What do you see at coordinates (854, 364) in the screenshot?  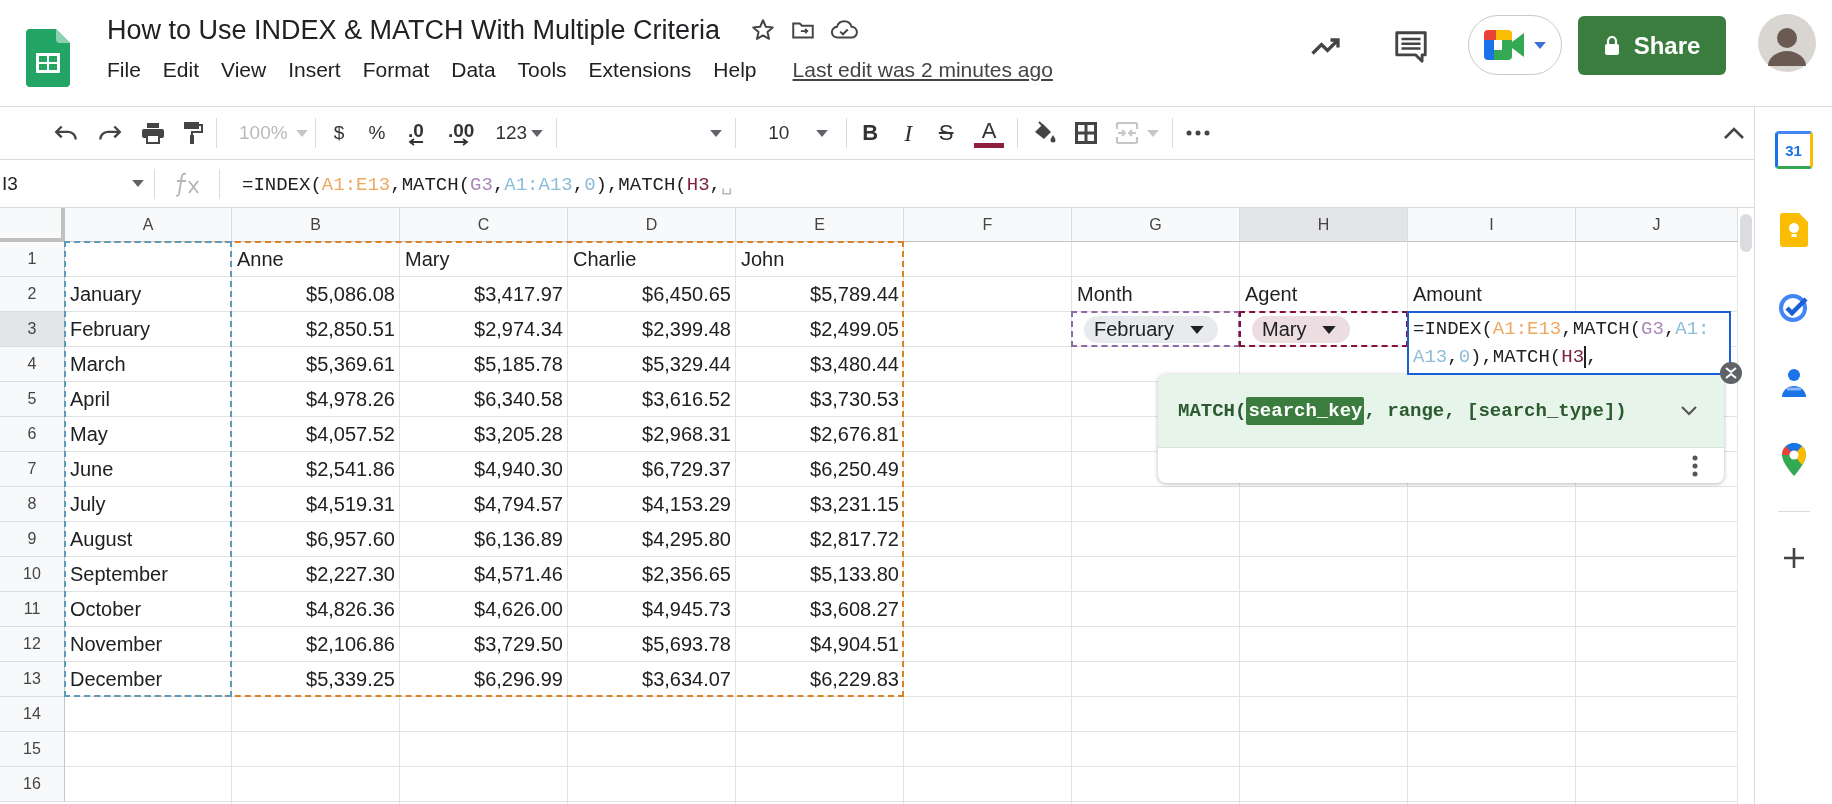 I see `table-cell-text: $3,480.44` at bounding box center [854, 364].